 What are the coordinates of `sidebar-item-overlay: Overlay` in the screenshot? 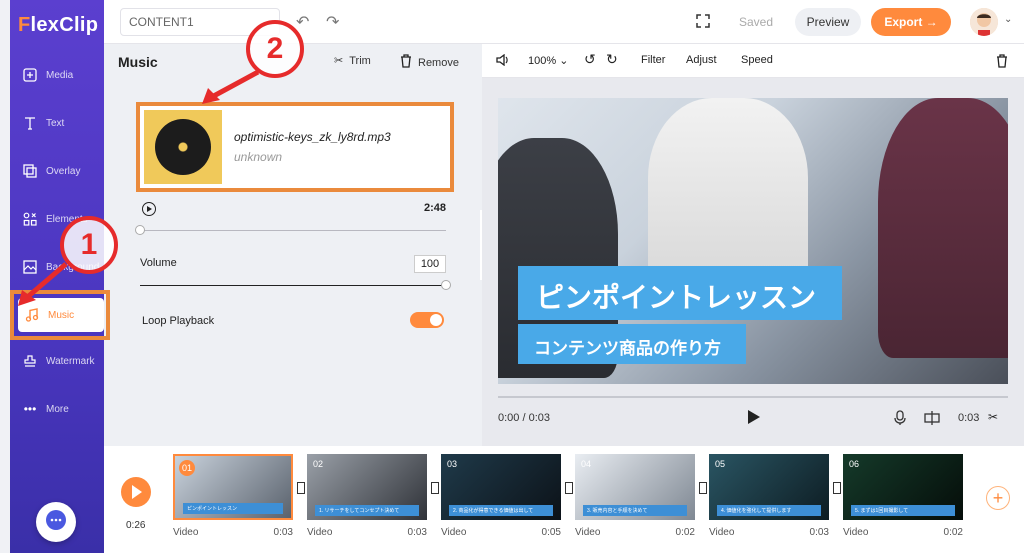 It's located at (57, 171).